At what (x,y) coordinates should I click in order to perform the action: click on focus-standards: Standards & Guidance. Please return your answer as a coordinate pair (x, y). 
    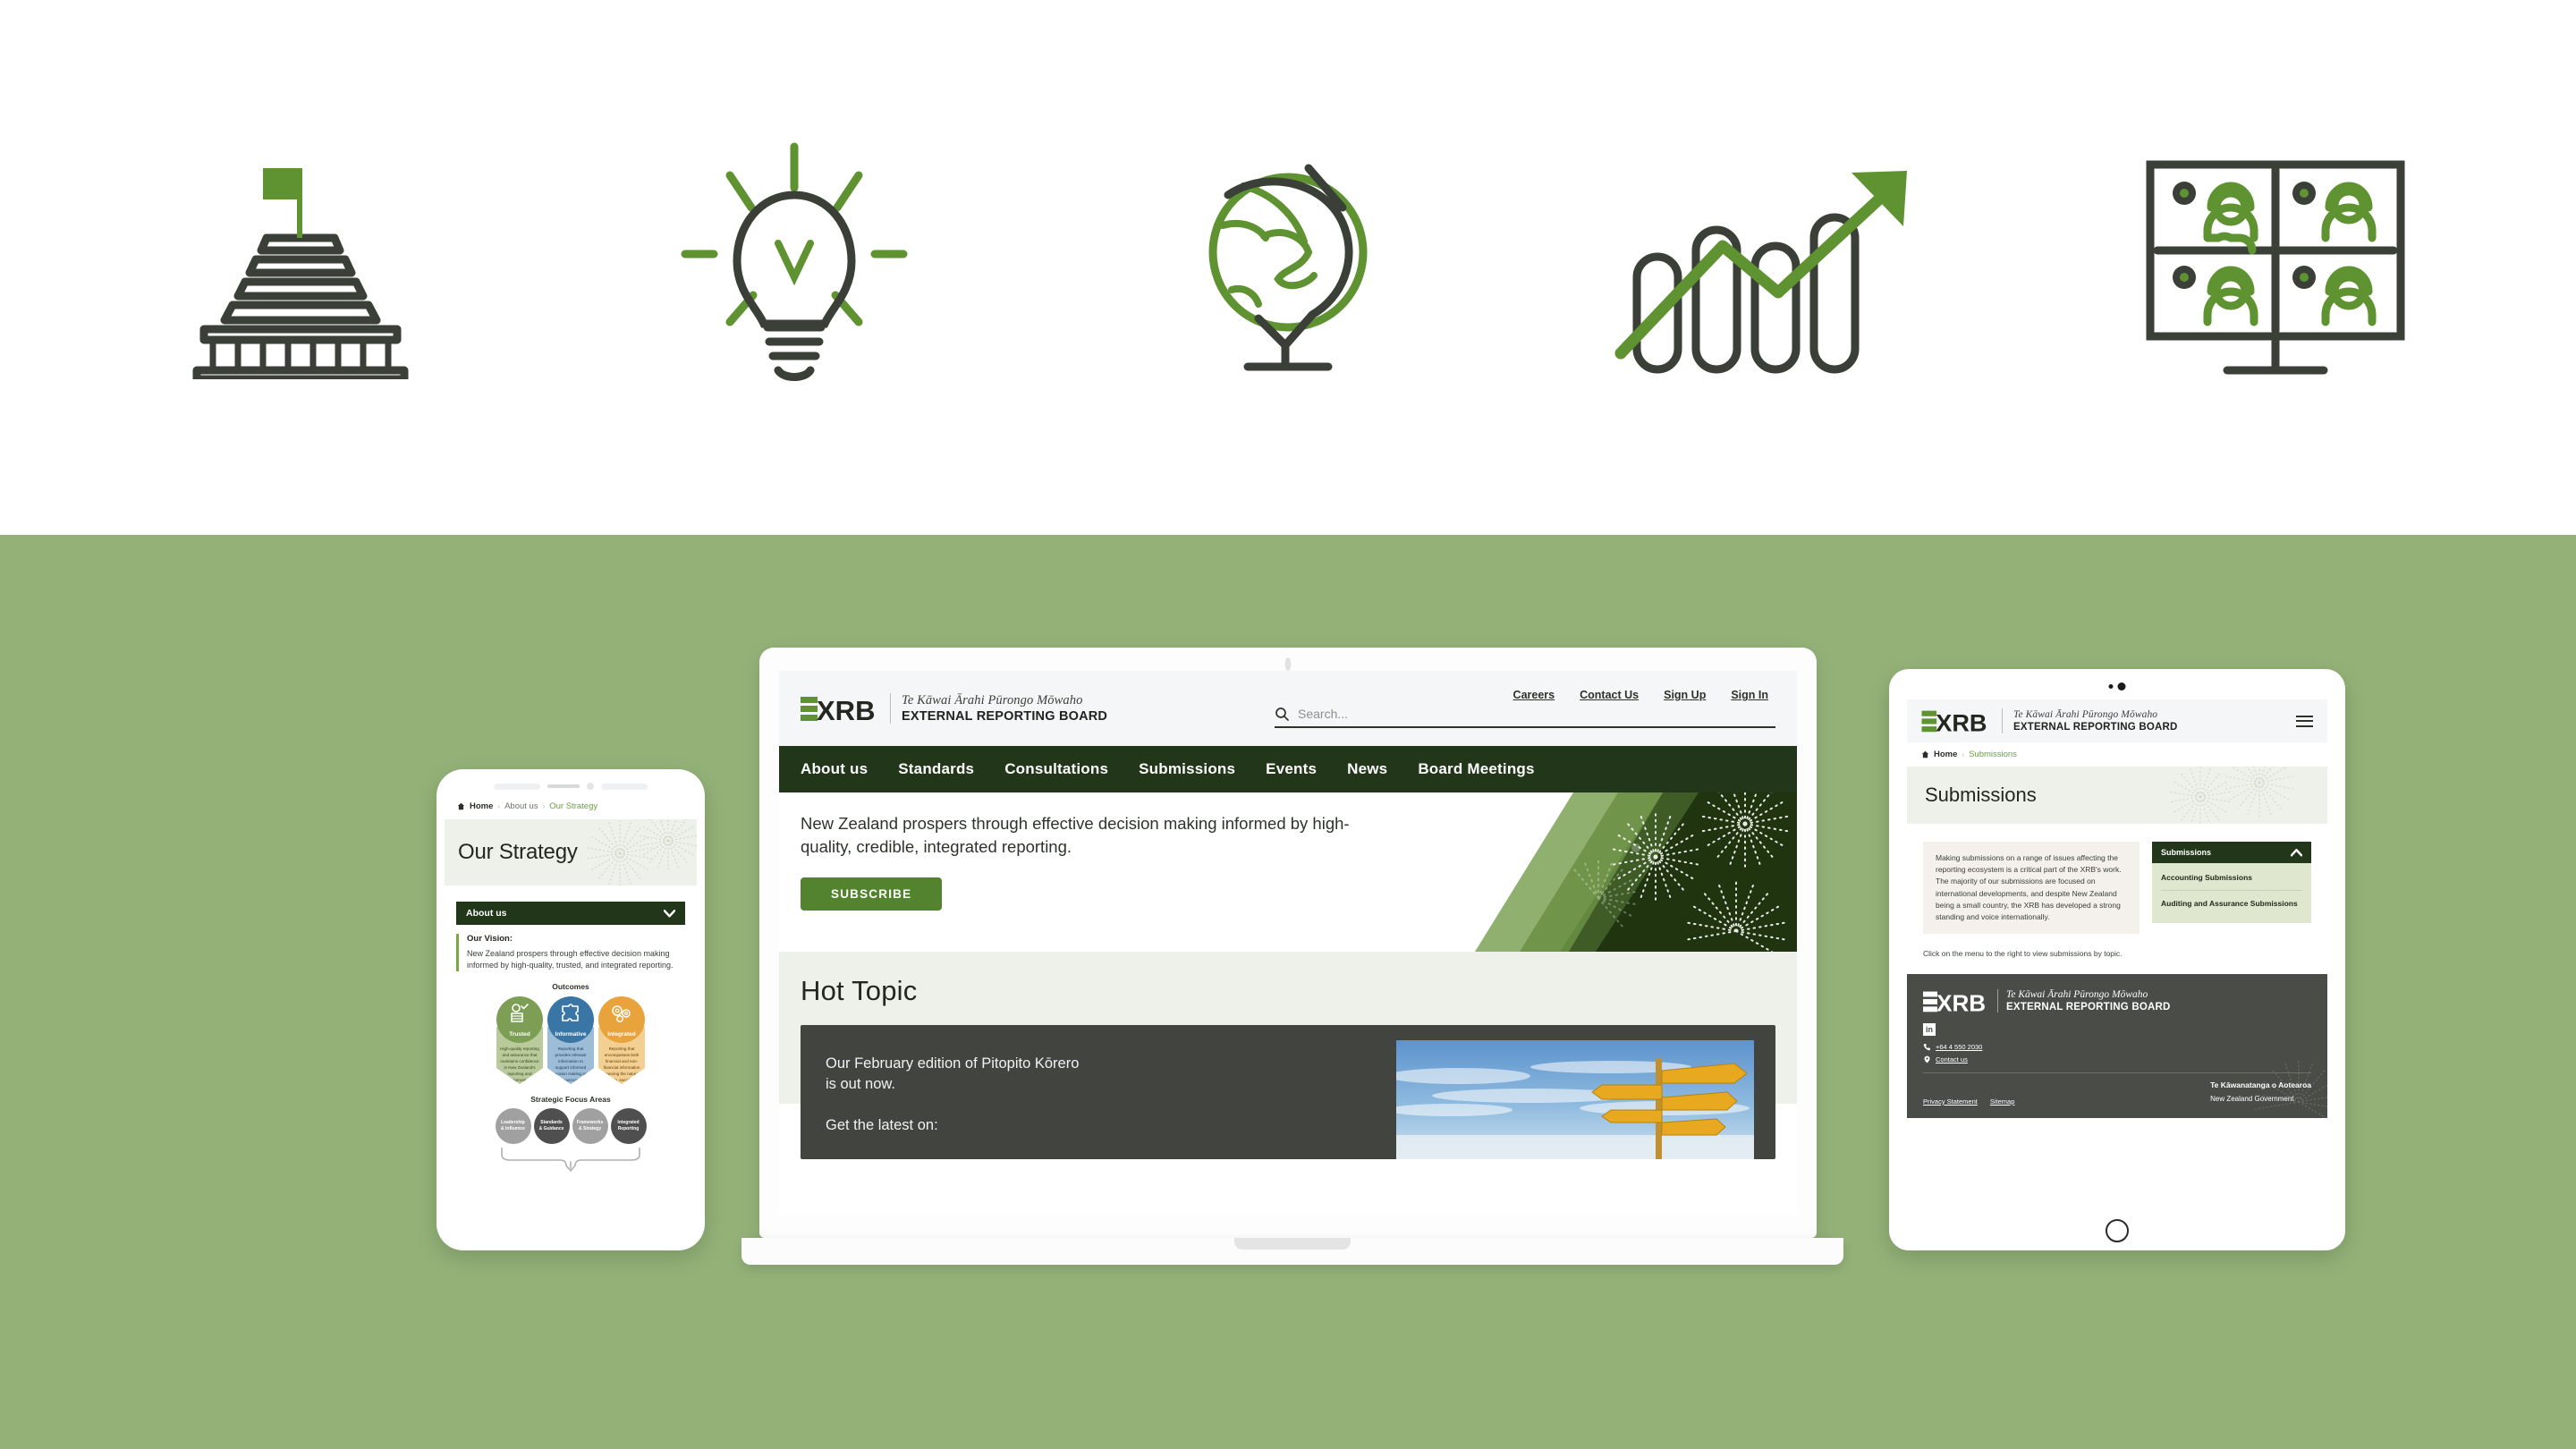
    Looking at the image, I should click on (551, 1126).